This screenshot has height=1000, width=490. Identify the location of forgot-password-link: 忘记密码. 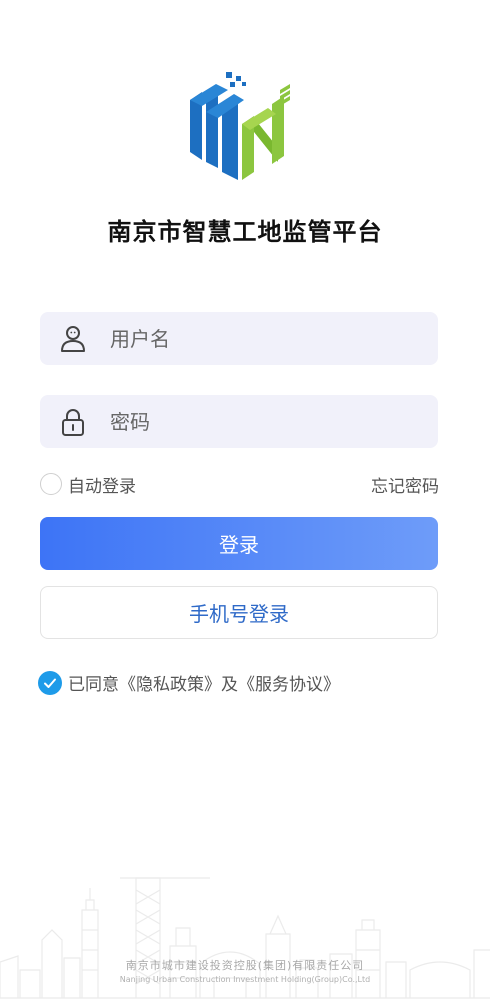
(405, 484).